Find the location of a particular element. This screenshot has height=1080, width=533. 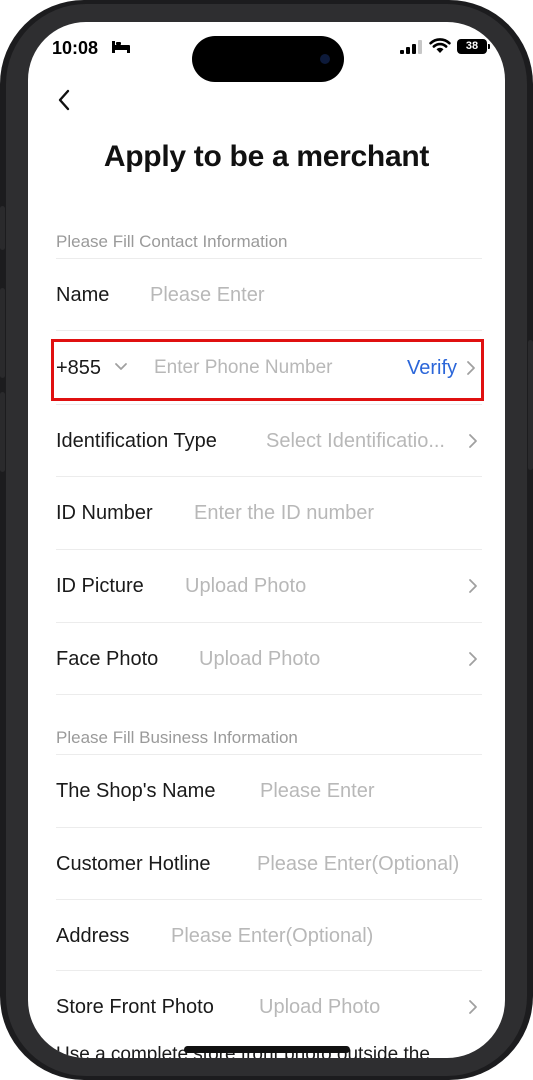

page-title: Apply to be a merchant is located at coordinates (266, 156).